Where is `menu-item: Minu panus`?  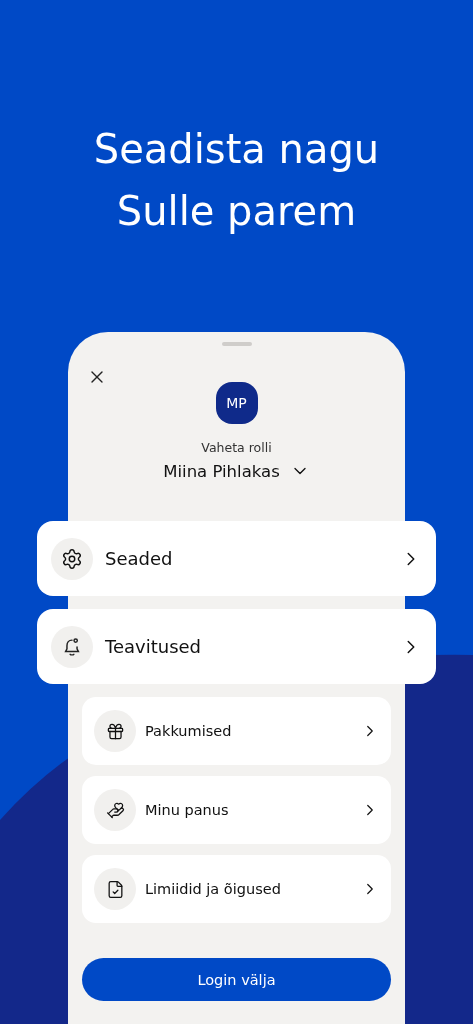
menu-item: Minu panus is located at coordinates (236, 810).